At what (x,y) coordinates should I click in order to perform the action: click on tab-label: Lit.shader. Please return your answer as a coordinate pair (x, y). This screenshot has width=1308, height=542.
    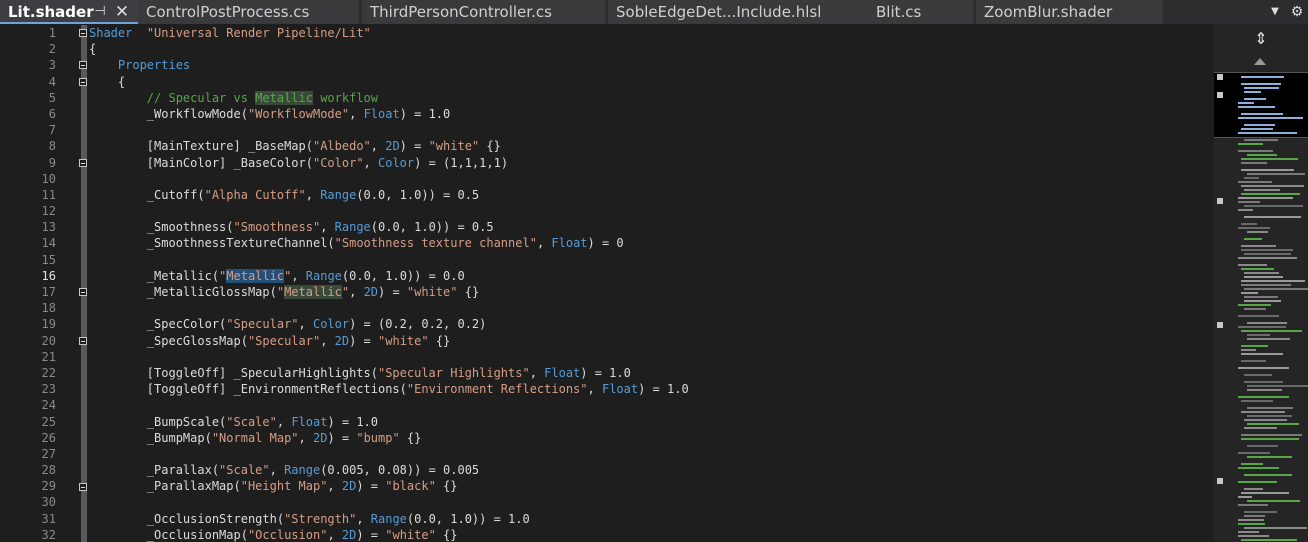
    Looking at the image, I should click on (51, 12).